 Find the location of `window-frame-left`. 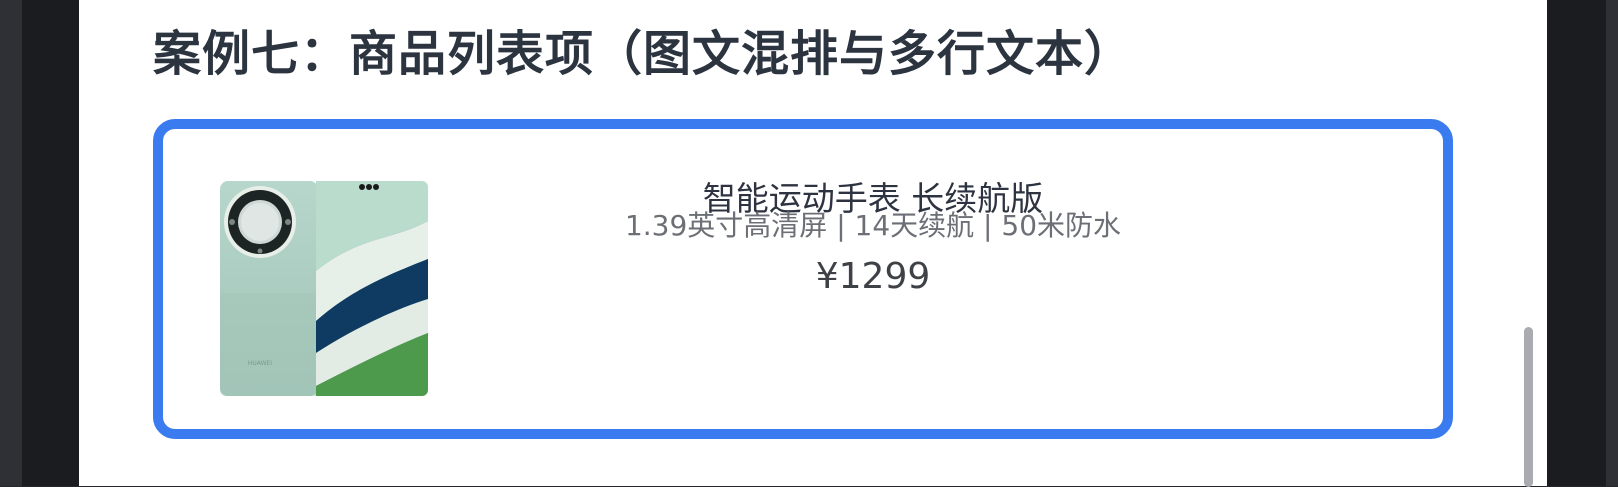

window-frame-left is located at coordinates (11, 243).